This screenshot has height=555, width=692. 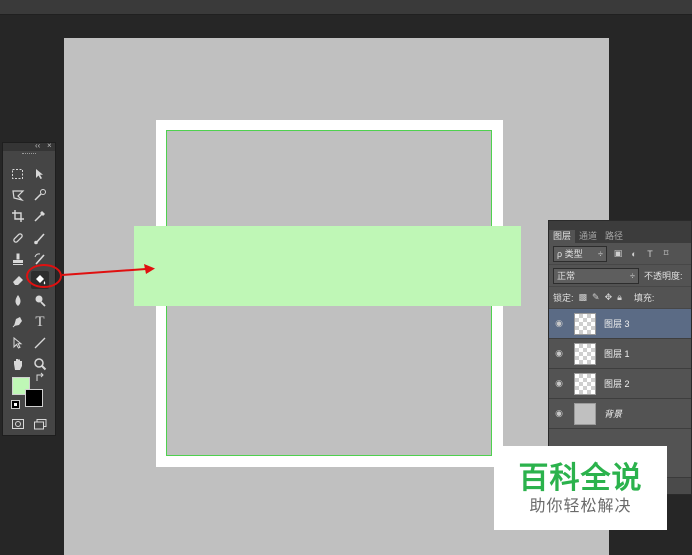 I want to click on healing-brush-tool-icon, so click(x=18, y=238).